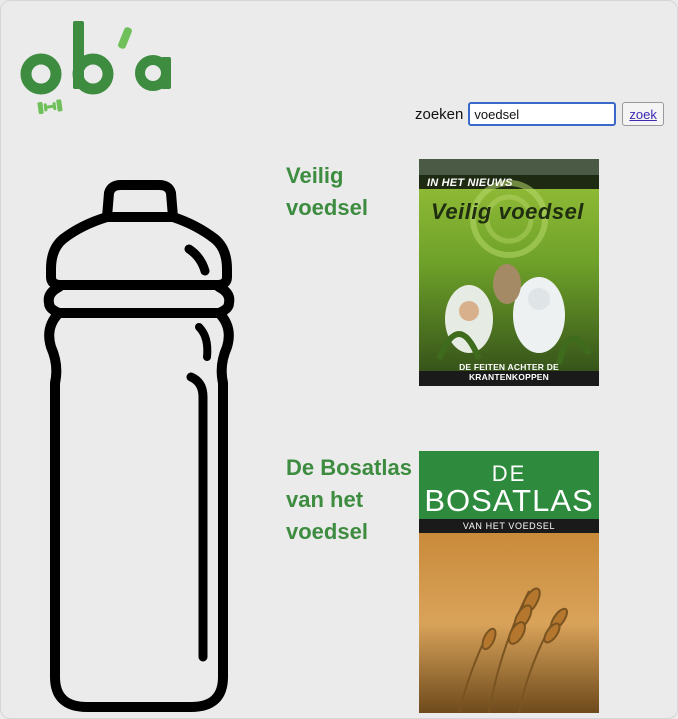 The image size is (678, 719). What do you see at coordinates (509, 500) in the screenshot?
I see `cover-title: BOSATLAS` at bounding box center [509, 500].